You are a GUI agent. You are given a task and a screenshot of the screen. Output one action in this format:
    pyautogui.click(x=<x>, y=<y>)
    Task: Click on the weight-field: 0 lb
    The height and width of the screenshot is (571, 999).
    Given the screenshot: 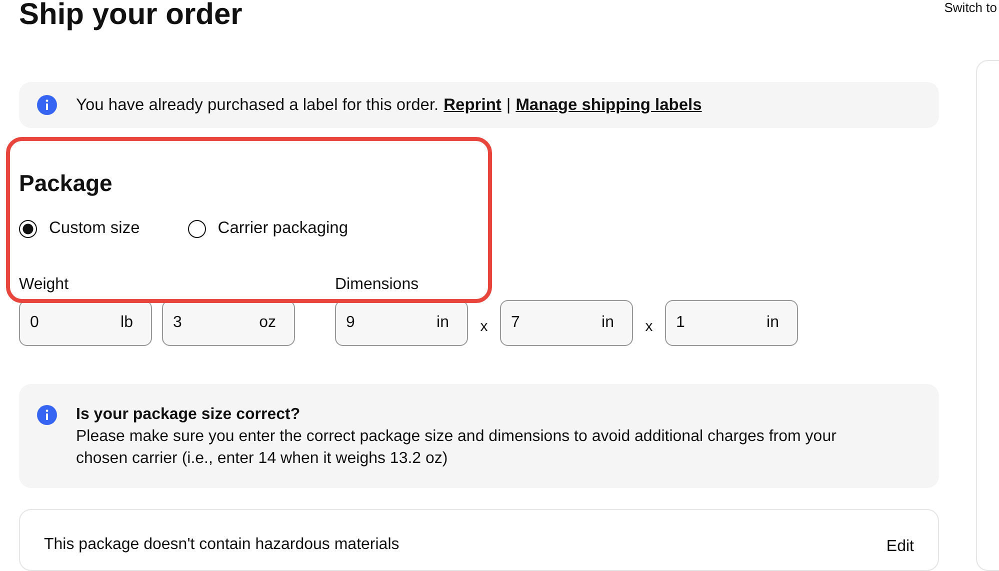 What is the action you would take?
    pyautogui.click(x=85, y=323)
    